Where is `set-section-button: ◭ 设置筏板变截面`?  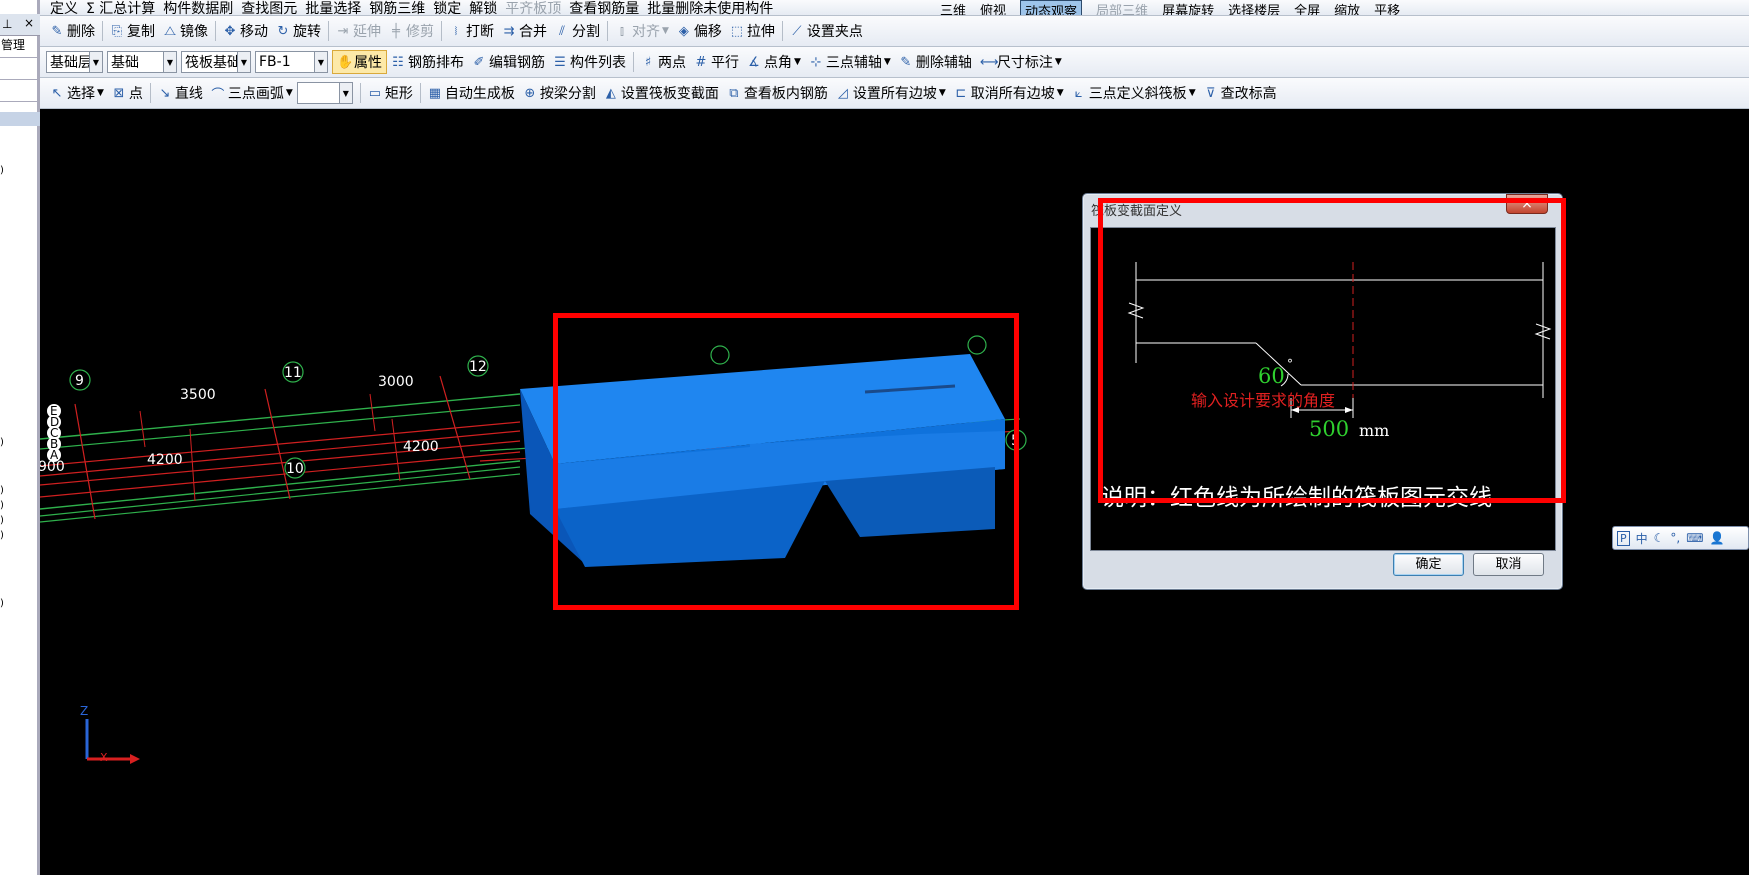
set-section-button: ◭ 设置筏板变截面 is located at coordinates (661, 93).